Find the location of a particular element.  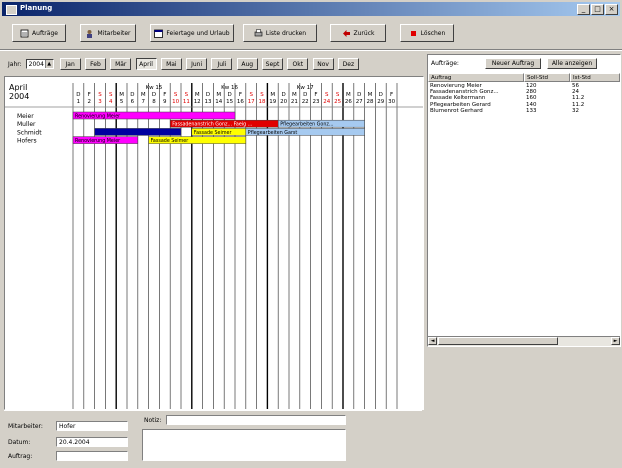

delete-button: Löschen is located at coordinates (427, 33).